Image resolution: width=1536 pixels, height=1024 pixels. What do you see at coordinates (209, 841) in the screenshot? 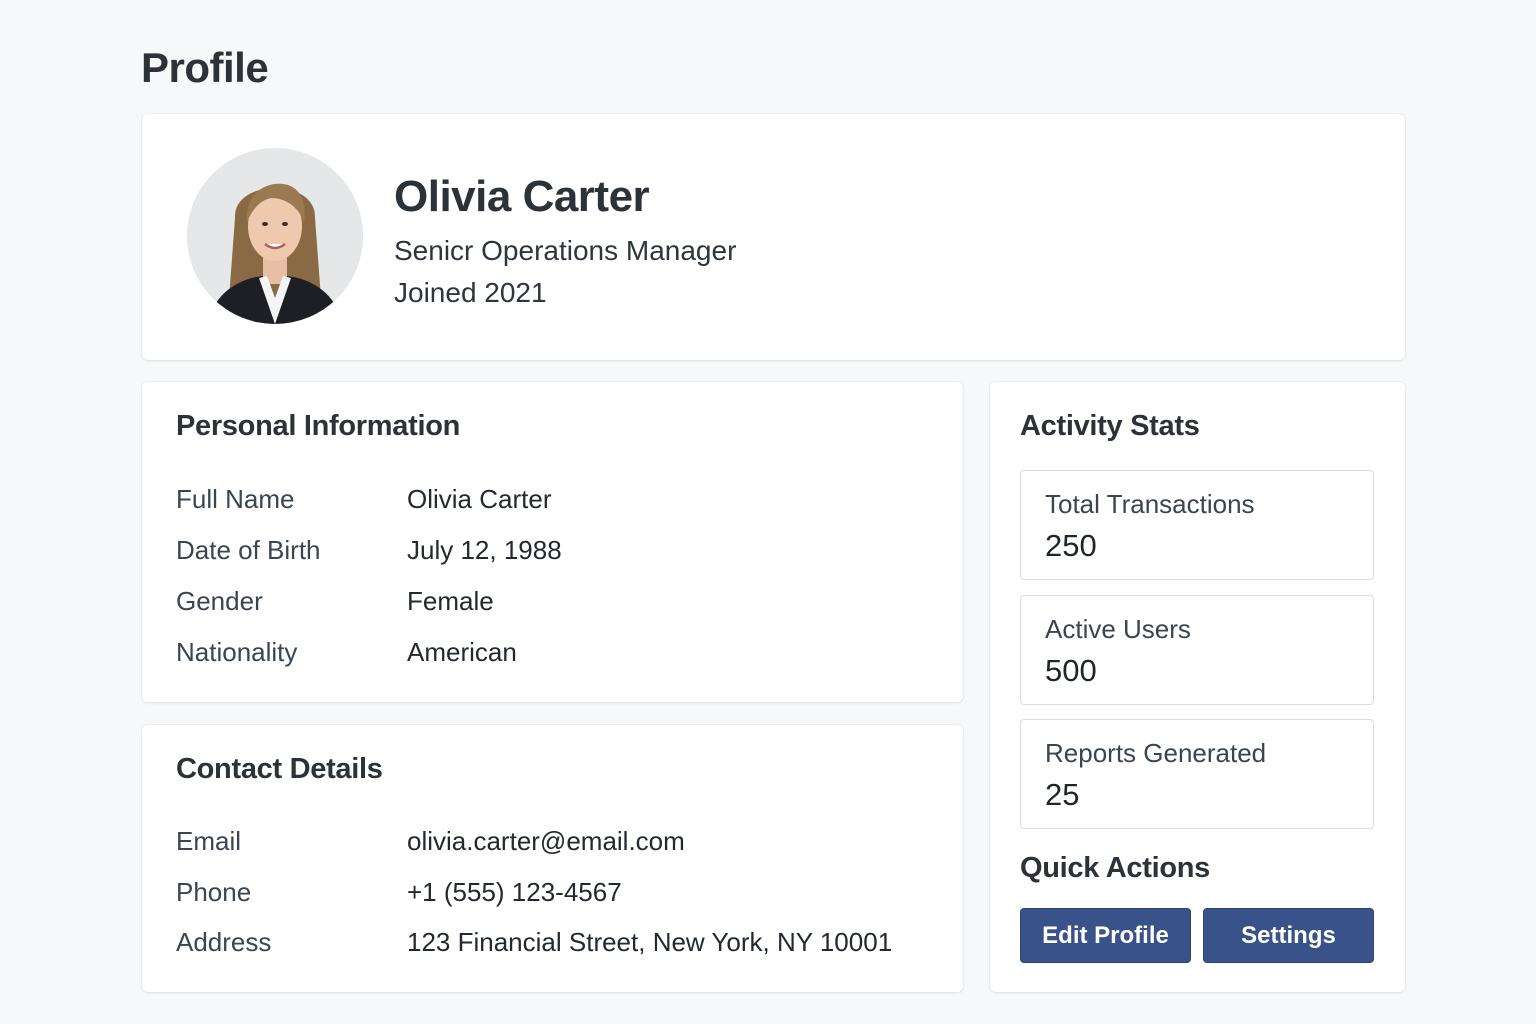
I see `info-label: Email` at bounding box center [209, 841].